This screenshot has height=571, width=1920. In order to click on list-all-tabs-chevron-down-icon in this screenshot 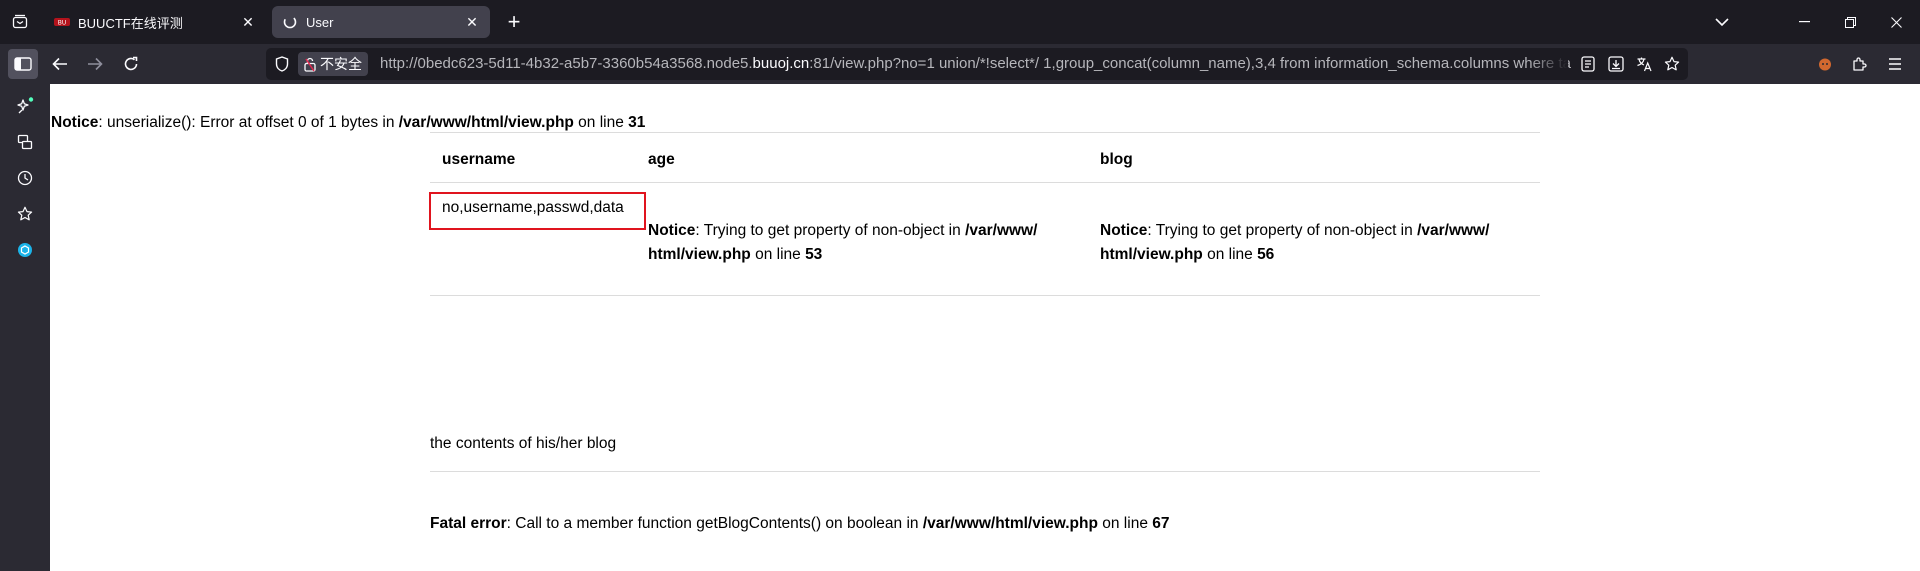, I will do `click(1722, 22)`.